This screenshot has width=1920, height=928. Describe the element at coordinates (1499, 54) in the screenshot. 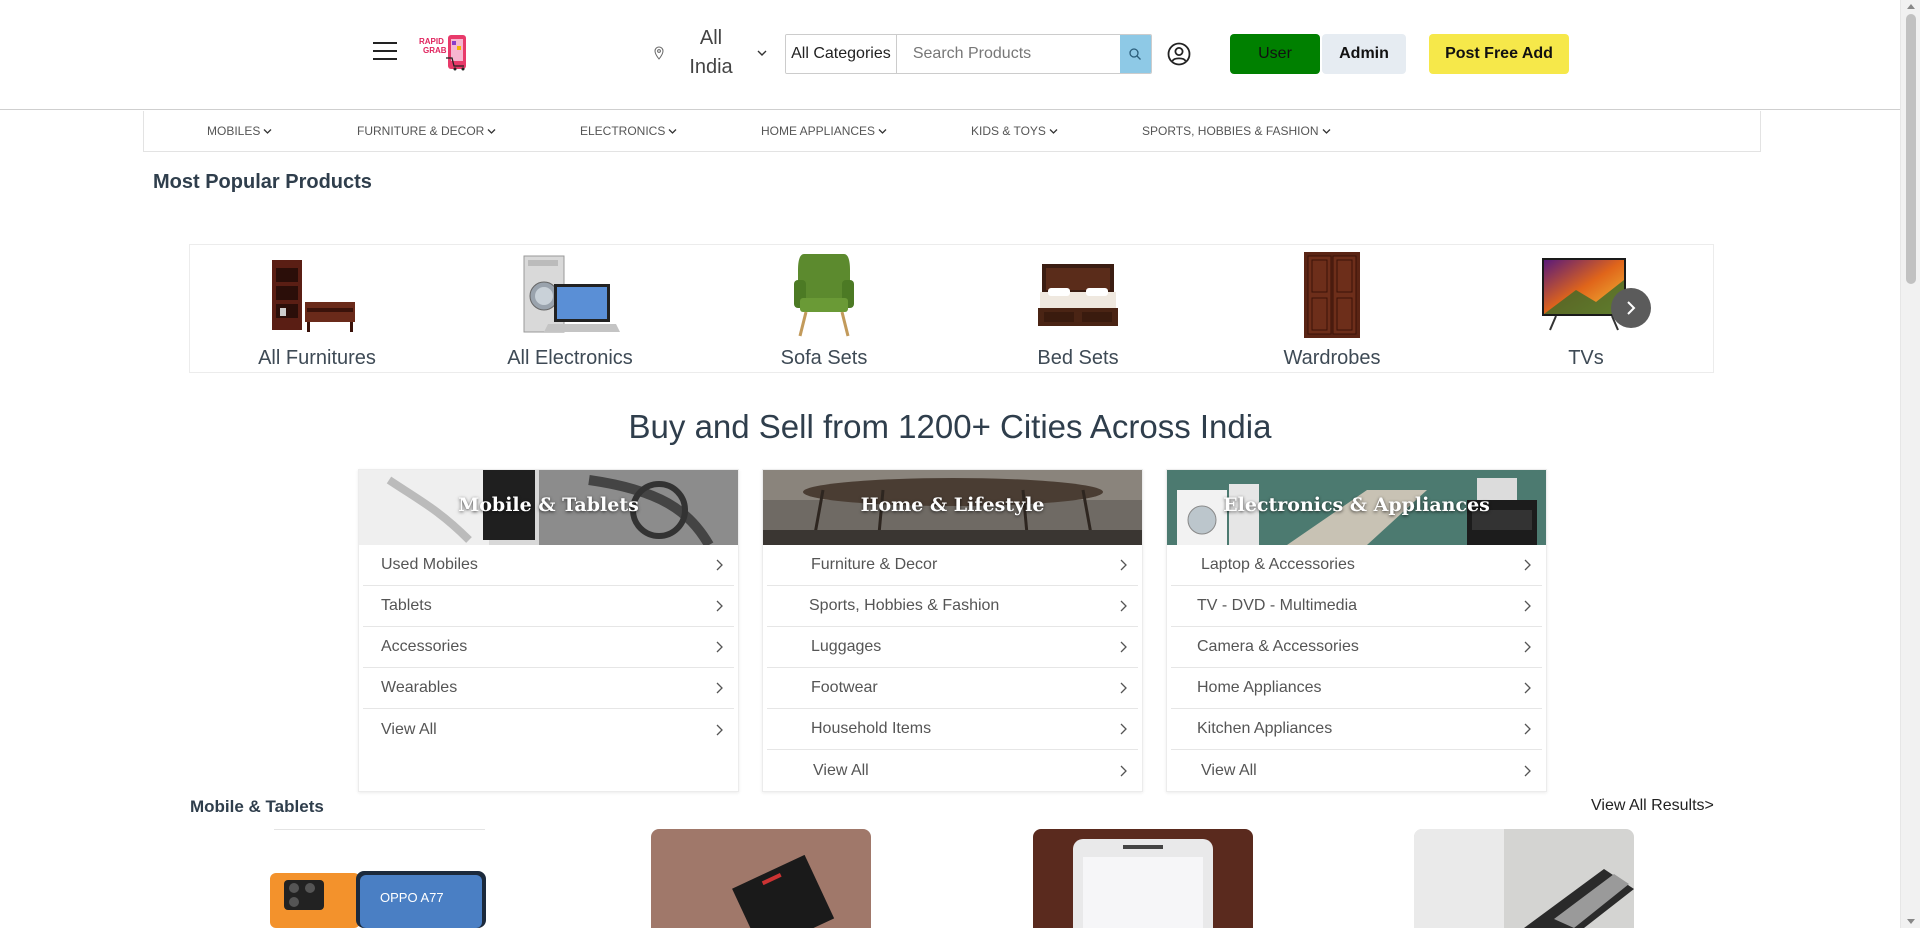

I see `post-free-ad-button: Post Free Add` at that location.